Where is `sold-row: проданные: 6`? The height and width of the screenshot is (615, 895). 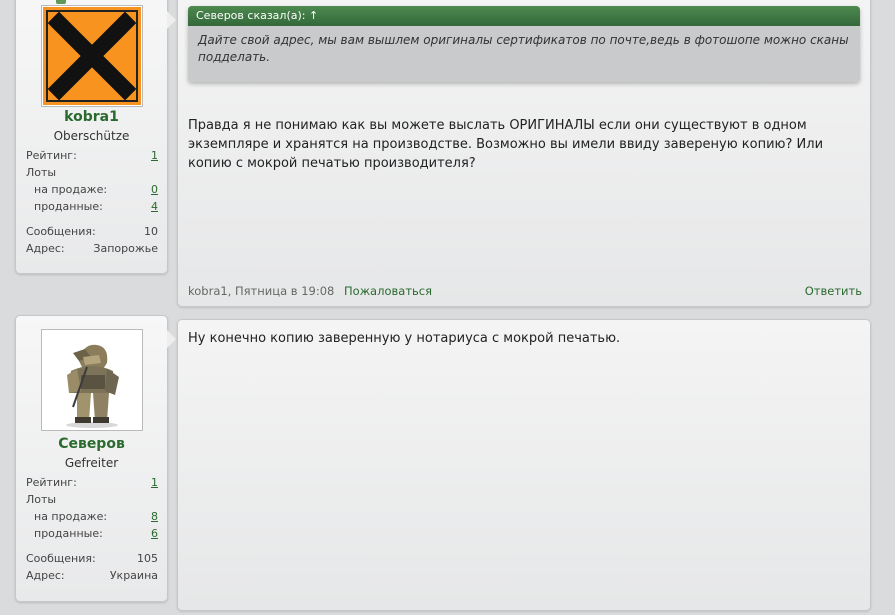
sold-row: проданные: 6 is located at coordinates (92, 533).